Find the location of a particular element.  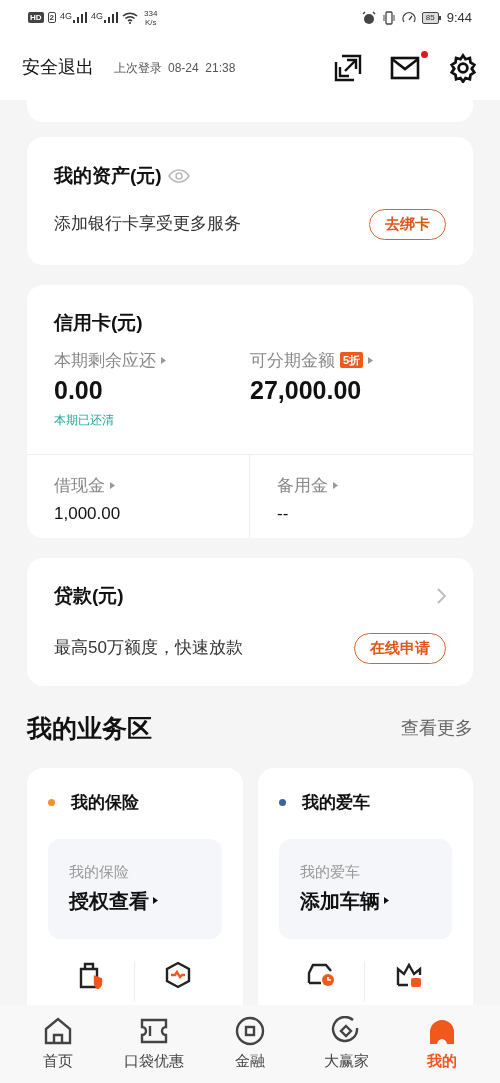

sub-stat-value: -- is located at coordinates (283, 513).